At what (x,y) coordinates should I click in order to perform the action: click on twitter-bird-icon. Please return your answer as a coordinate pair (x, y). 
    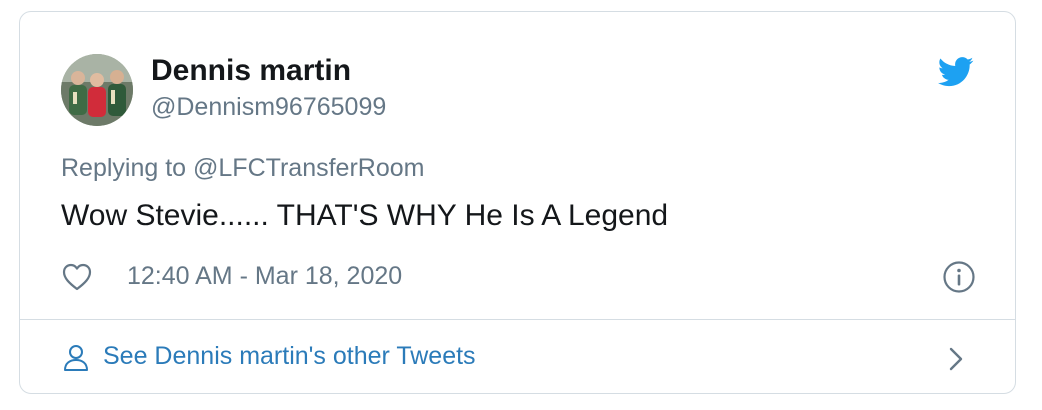
    Looking at the image, I should click on (955, 72).